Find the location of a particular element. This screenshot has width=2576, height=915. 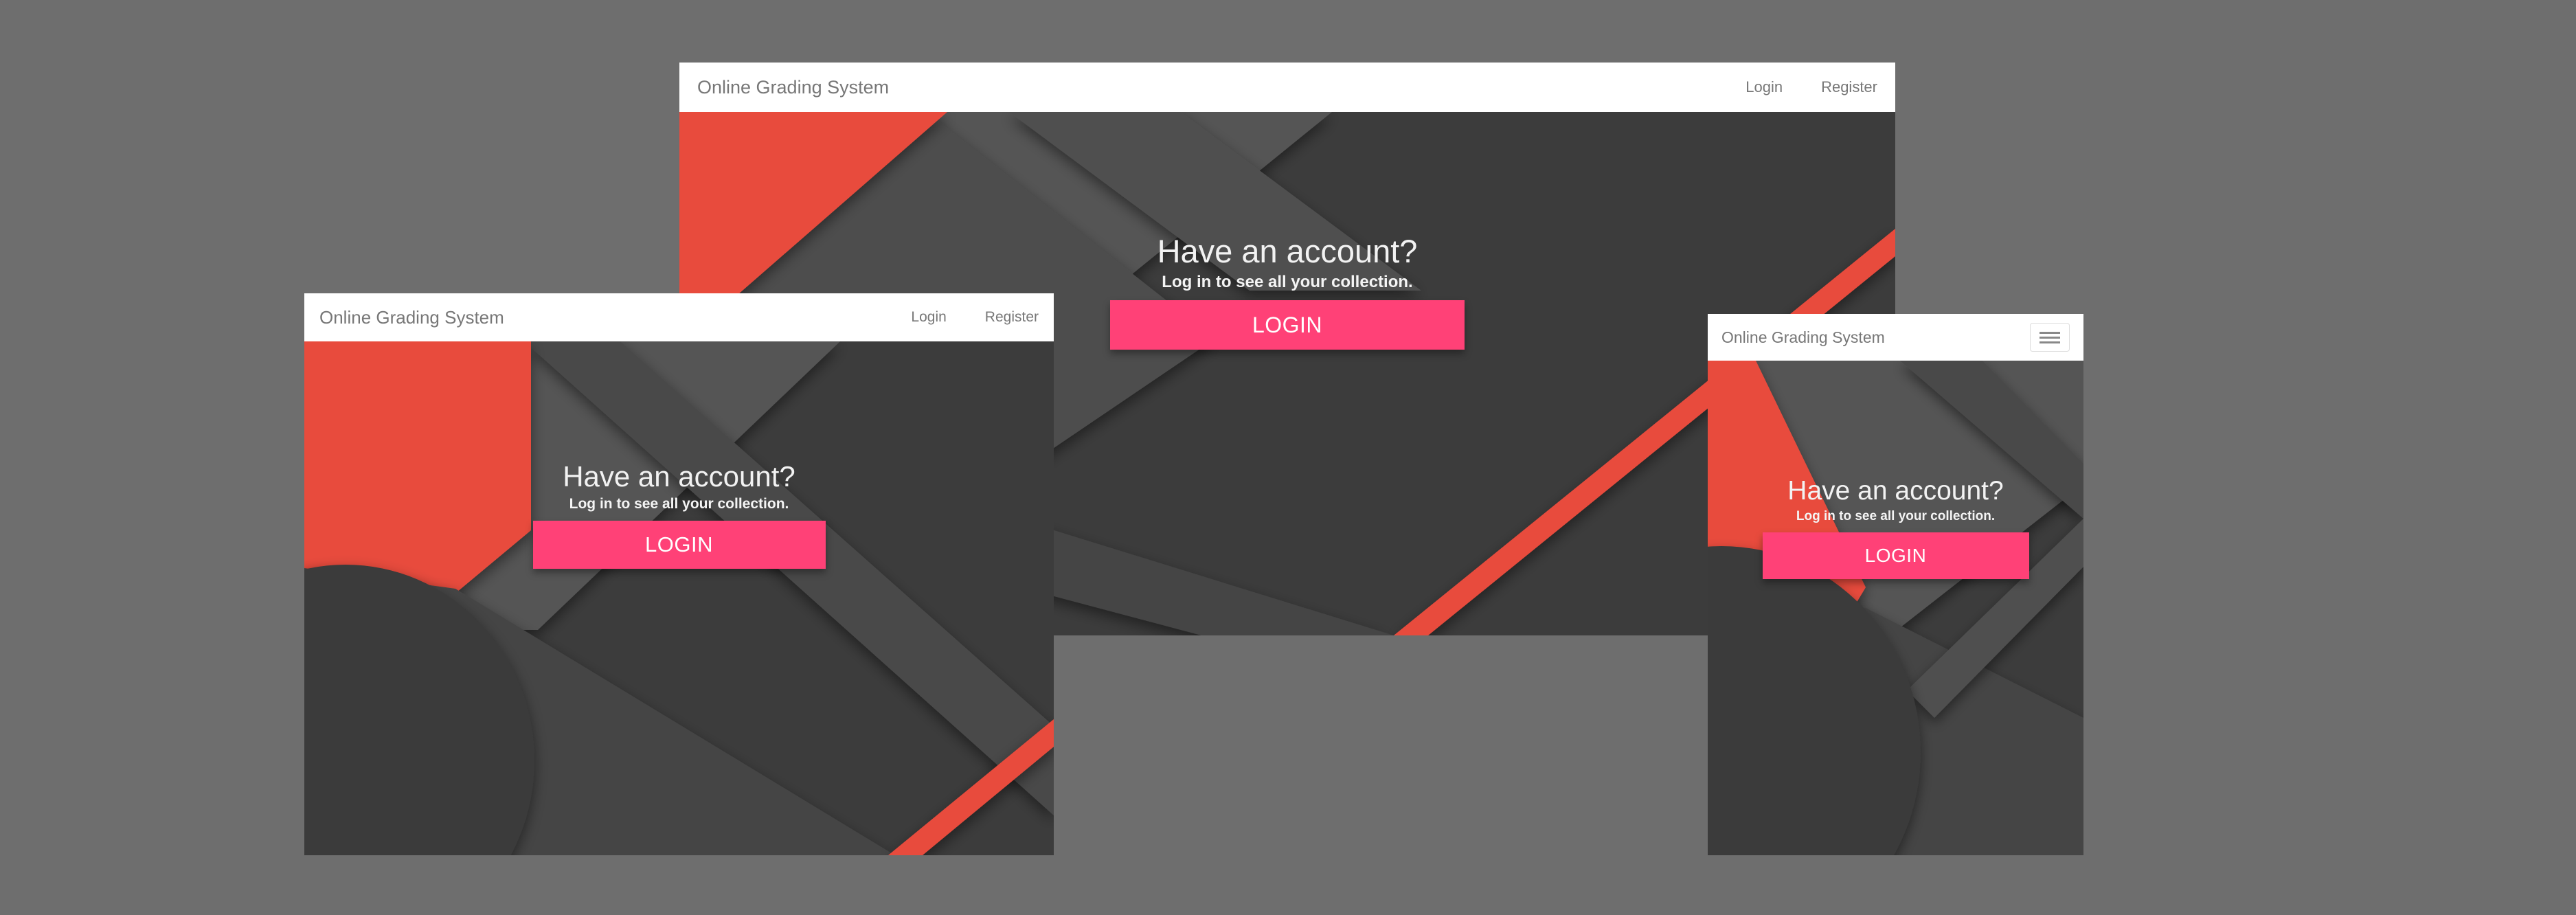

hamburger-menu-icon is located at coordinates (2050, 337).